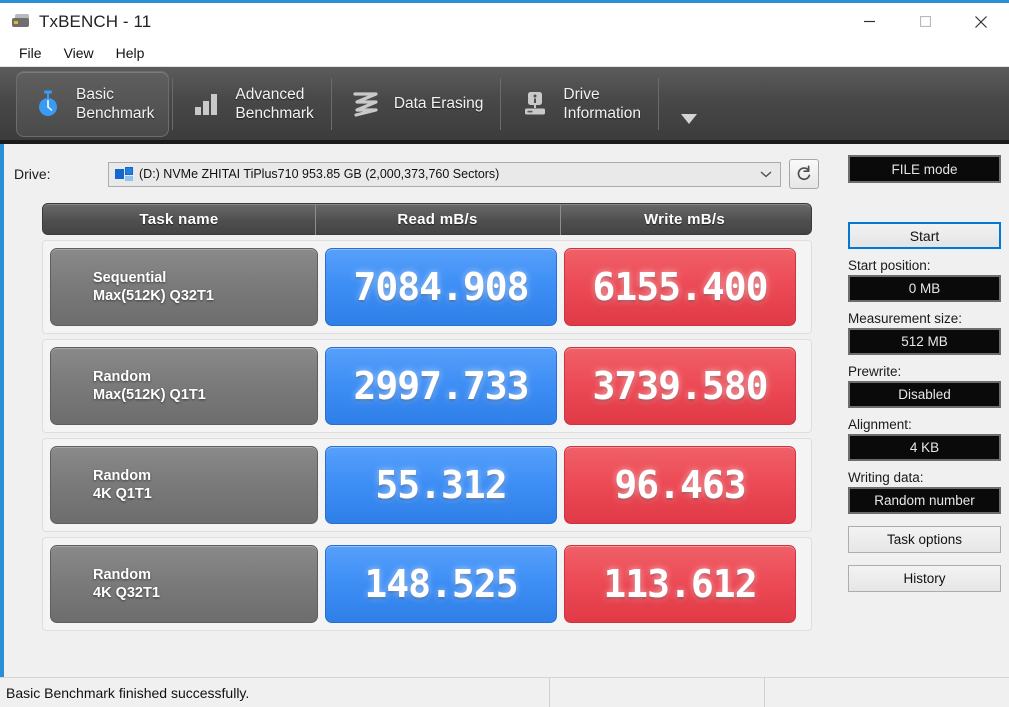 This screenshot has height=707, width=1009. What do you see at coordinates (886, 477) in the screenshot?
I see `writing-data-label: Writing data:` at bounding box center [886, 477].